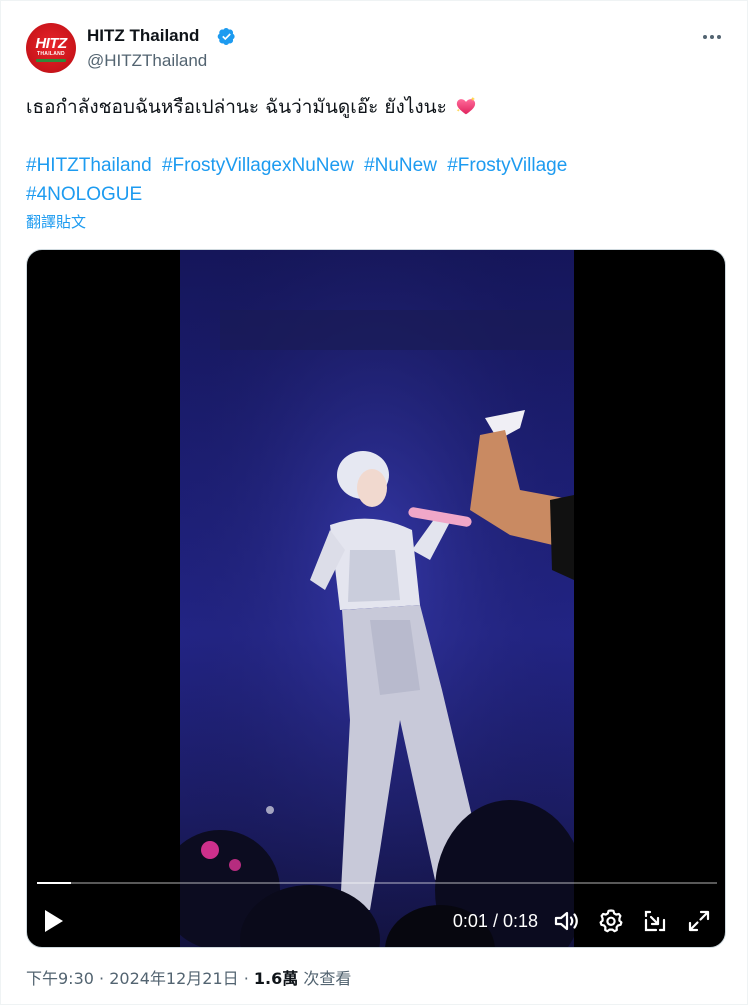 The height and width of the screenshot is (1007, 750). Describe the element at coordinates (54, 921) in the screenshot. I see `play-icon` at that location.